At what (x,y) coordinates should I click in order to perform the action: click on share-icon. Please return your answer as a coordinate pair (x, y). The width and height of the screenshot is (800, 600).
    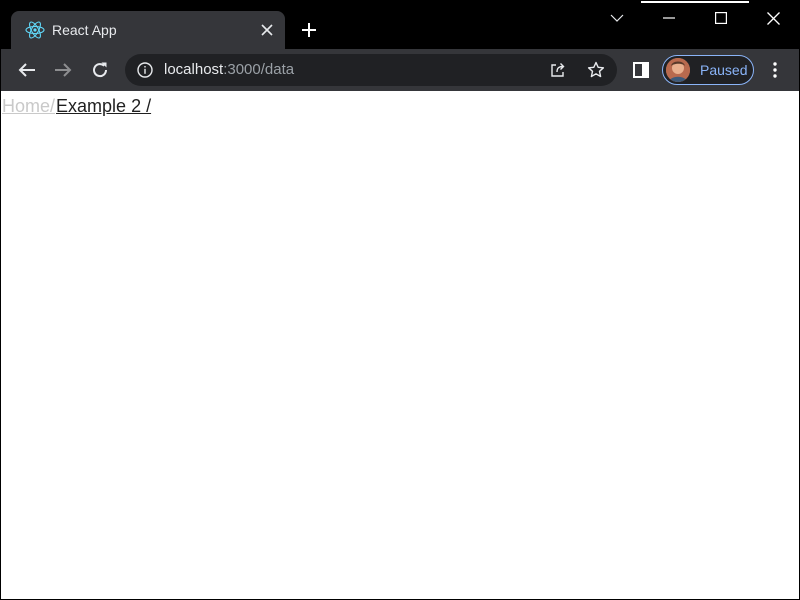
    Looking at the image, I should click on (558, 70).